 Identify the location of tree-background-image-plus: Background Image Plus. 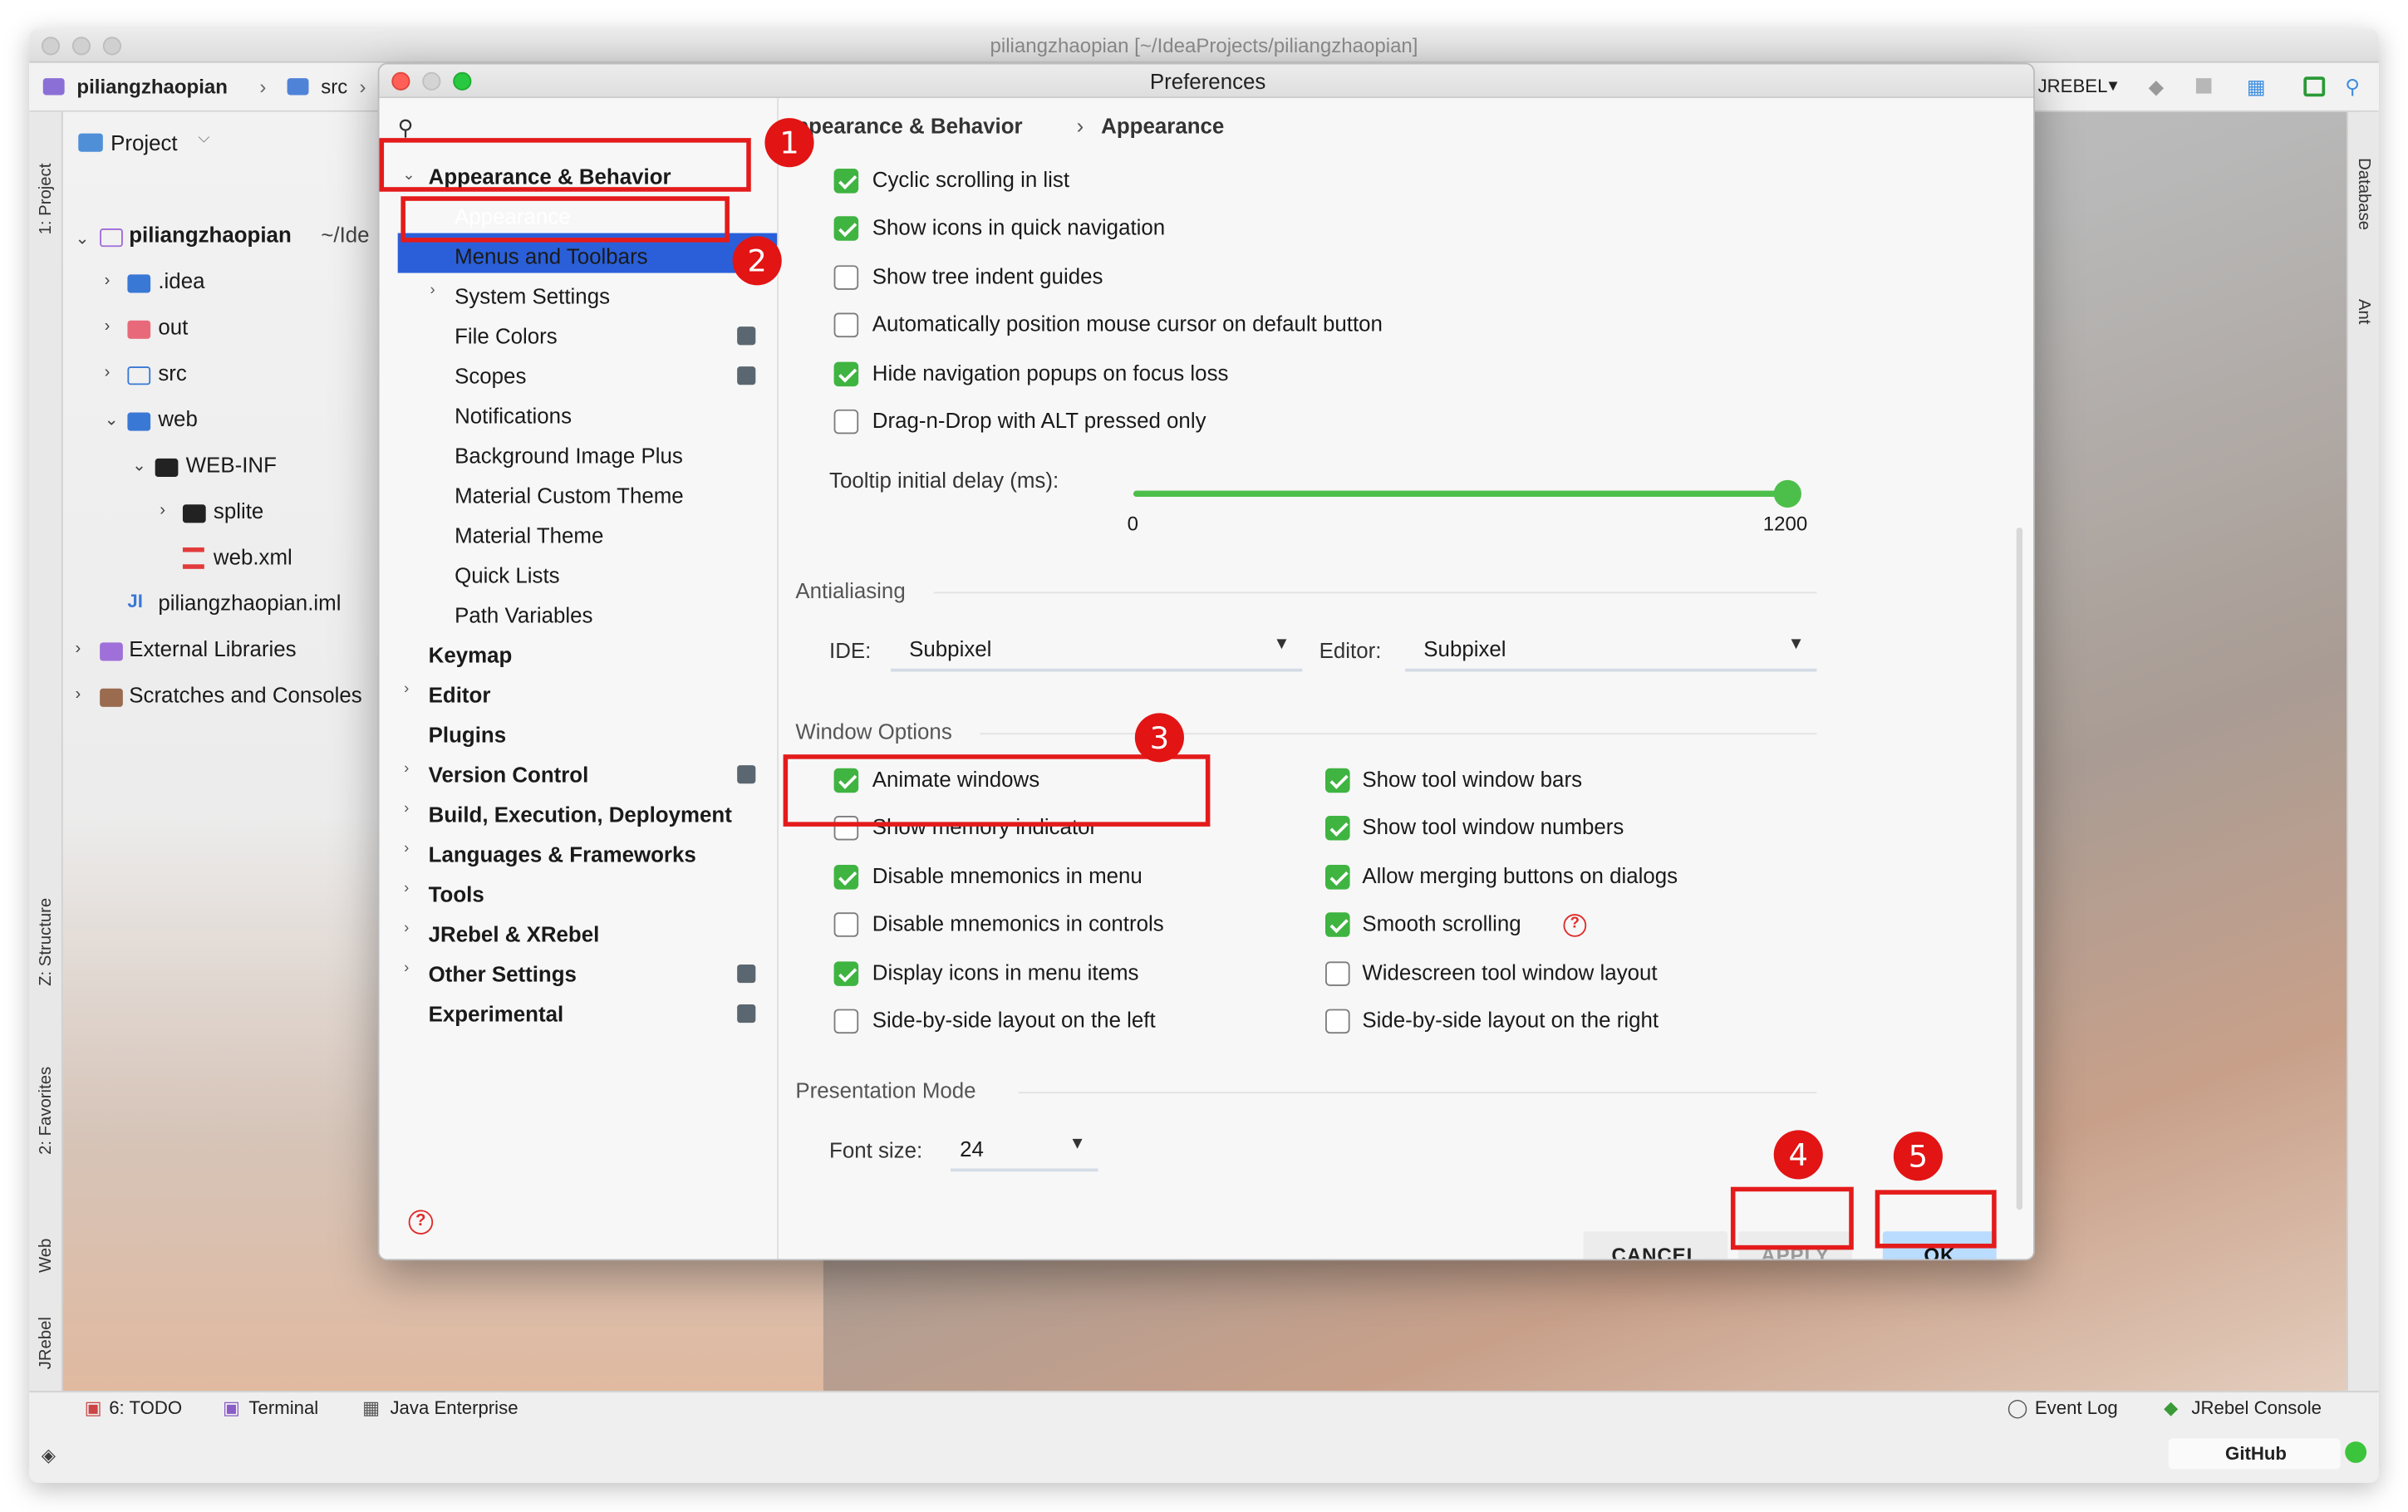
(569, 456).